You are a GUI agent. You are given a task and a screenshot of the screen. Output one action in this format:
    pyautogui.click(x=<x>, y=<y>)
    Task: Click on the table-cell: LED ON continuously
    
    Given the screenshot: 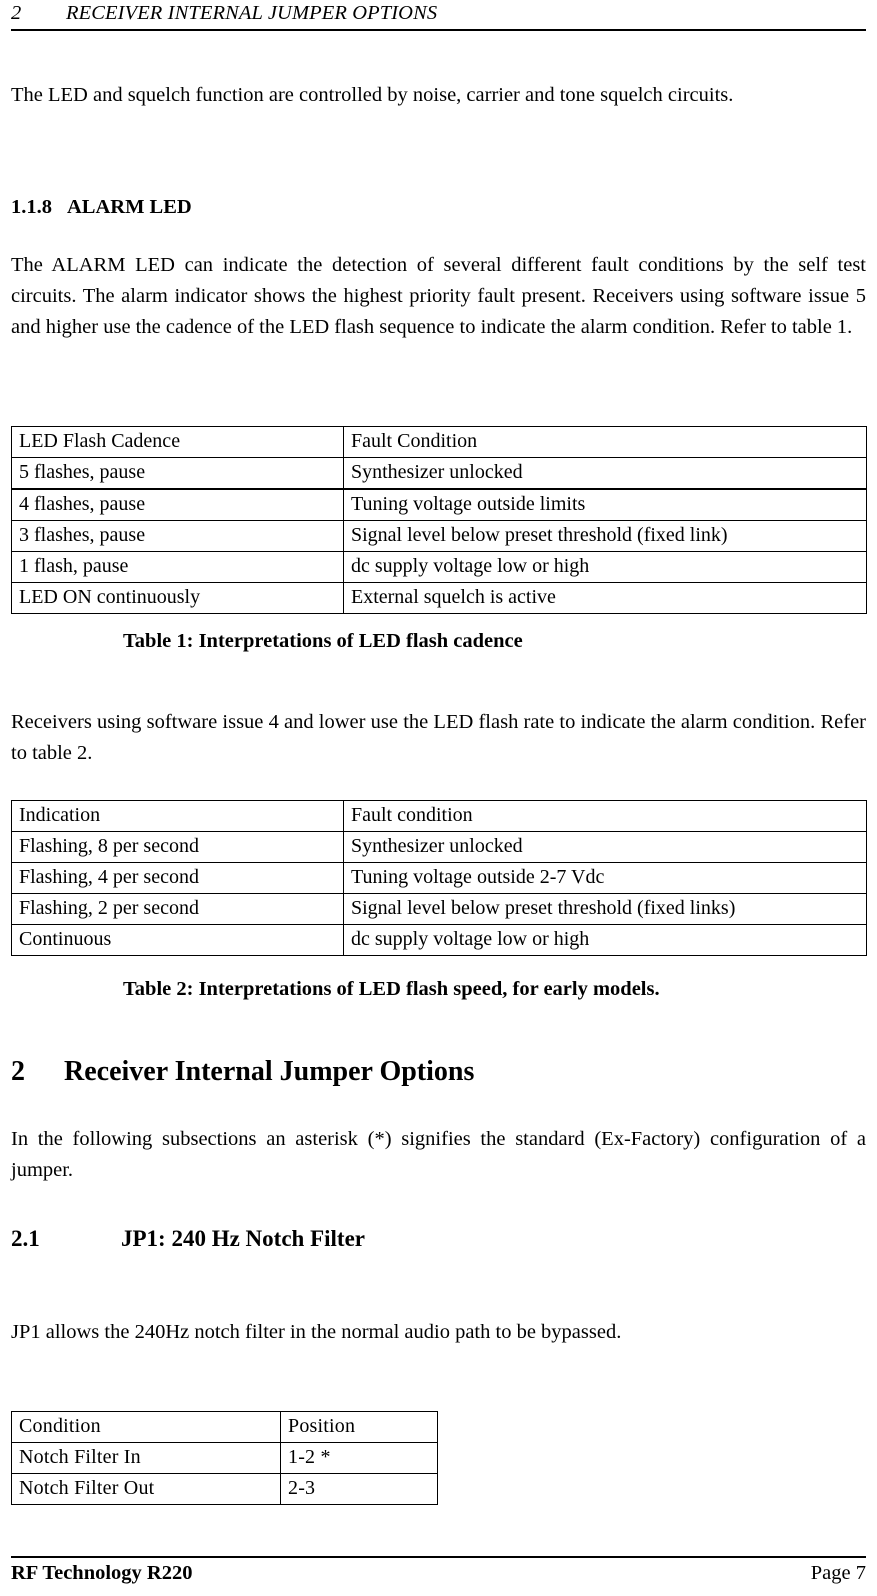 What is the action you would take?
    pyautogui.click(x=177, y=598)
    